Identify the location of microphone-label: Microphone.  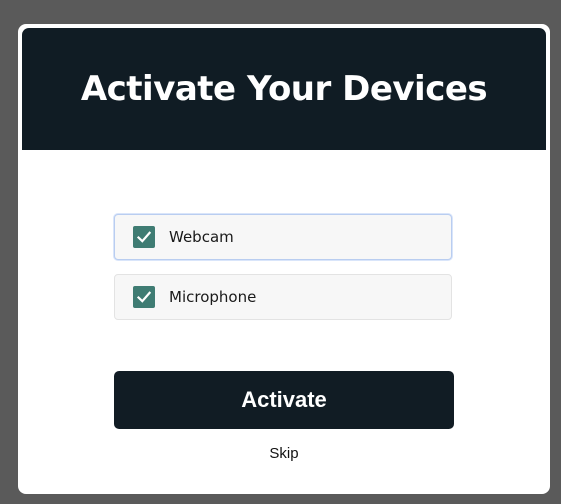
(213, 297).